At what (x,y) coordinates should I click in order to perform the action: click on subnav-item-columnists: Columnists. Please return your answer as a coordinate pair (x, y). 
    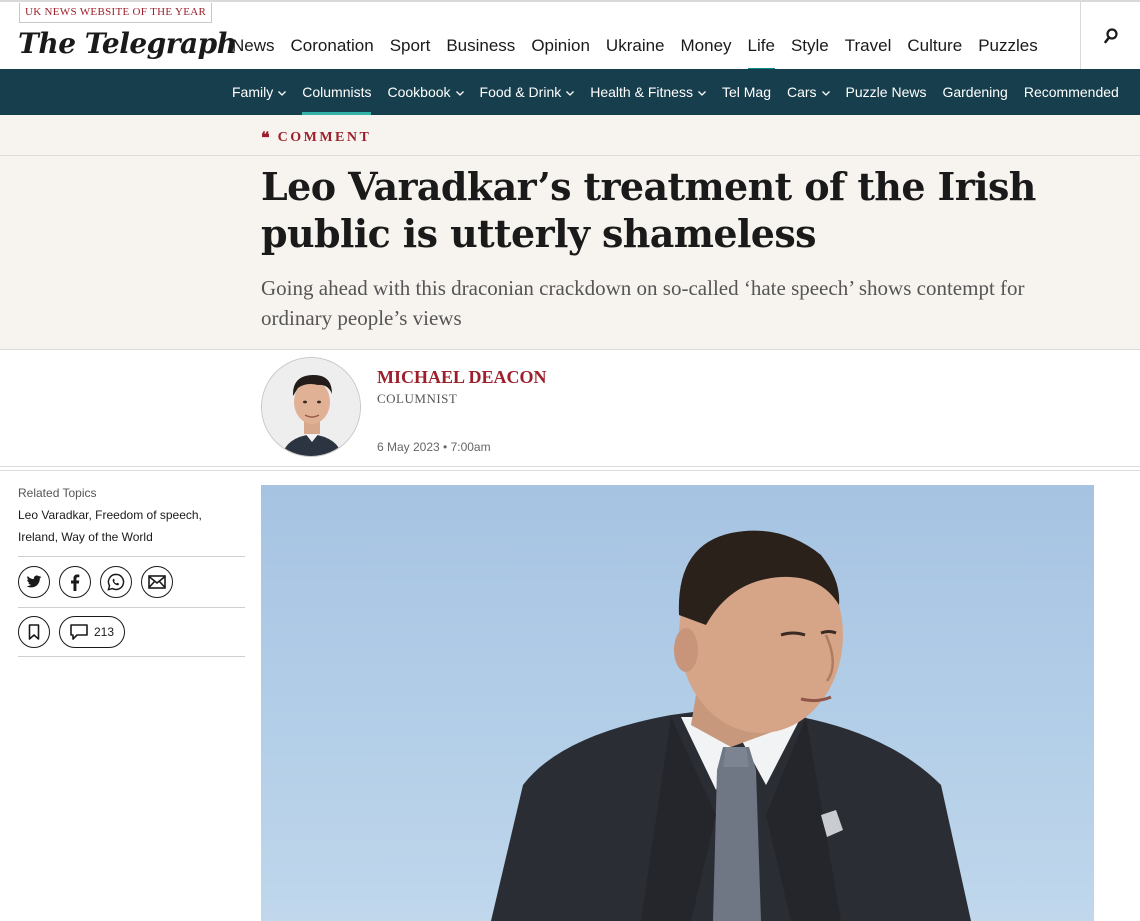
    Looking at the image, I should click on (337, 92).